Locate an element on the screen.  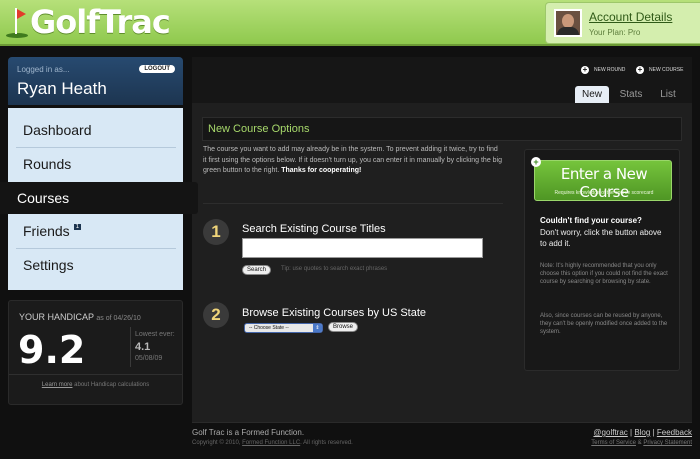
feedback-link: Feedback is located at coordinates (674, 432).